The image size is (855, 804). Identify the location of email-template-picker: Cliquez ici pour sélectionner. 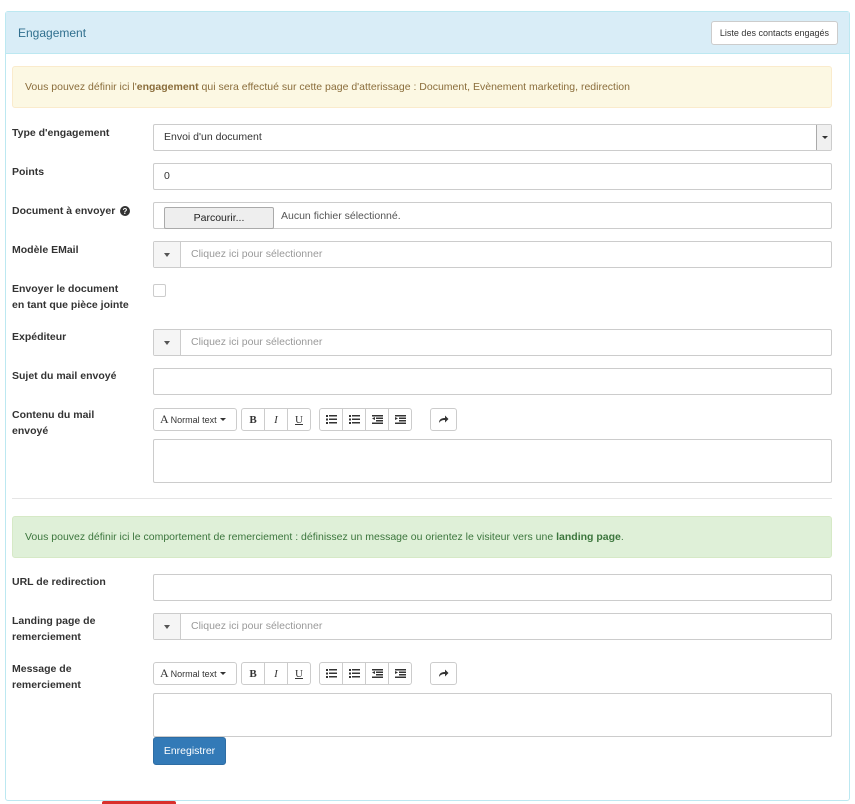
(492, 254).